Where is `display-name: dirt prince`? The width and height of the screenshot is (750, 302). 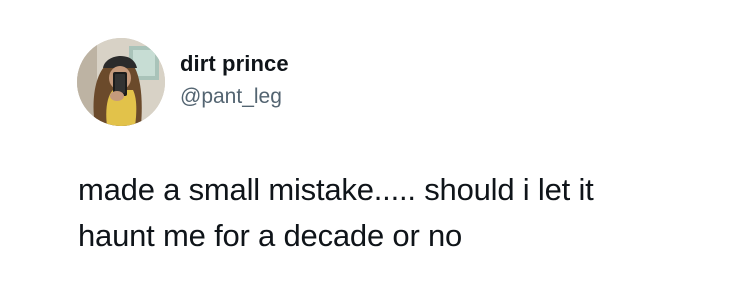
display-name: dirt prince is located at coordinates (234, 64).